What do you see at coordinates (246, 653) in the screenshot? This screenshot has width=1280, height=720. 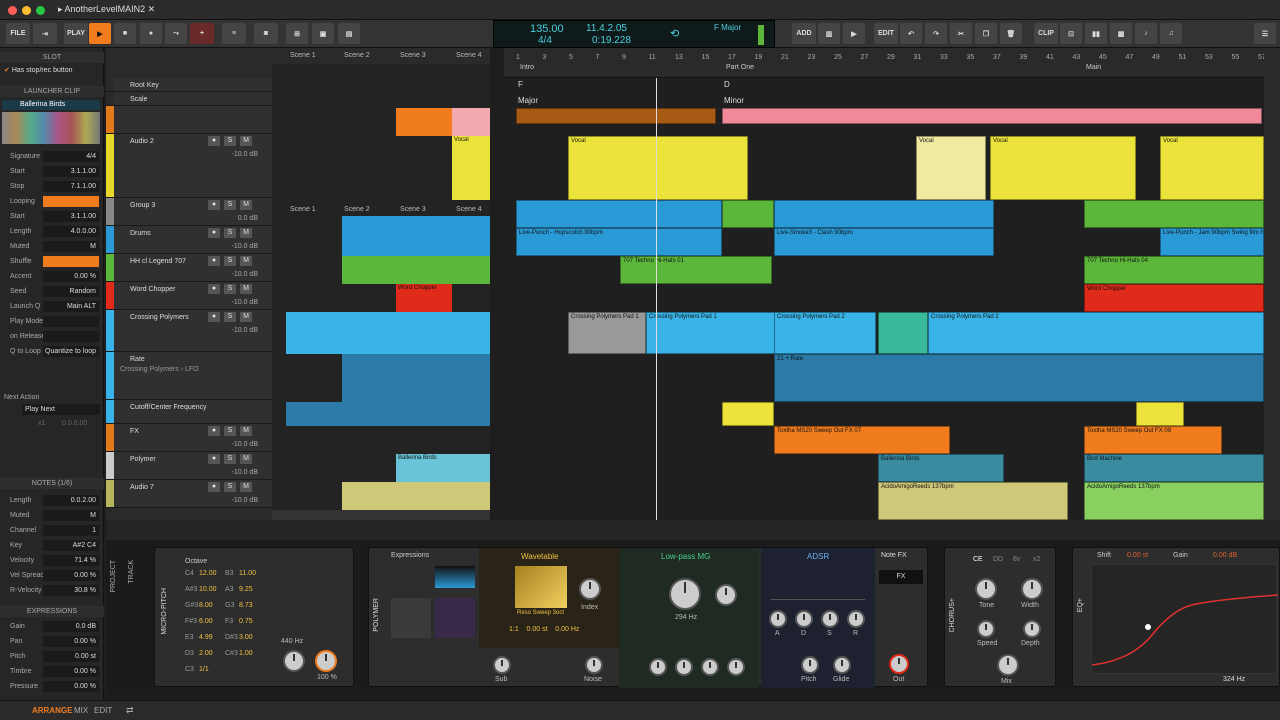 I see `note-cents: 1.00` at bounding box center [246, 653].